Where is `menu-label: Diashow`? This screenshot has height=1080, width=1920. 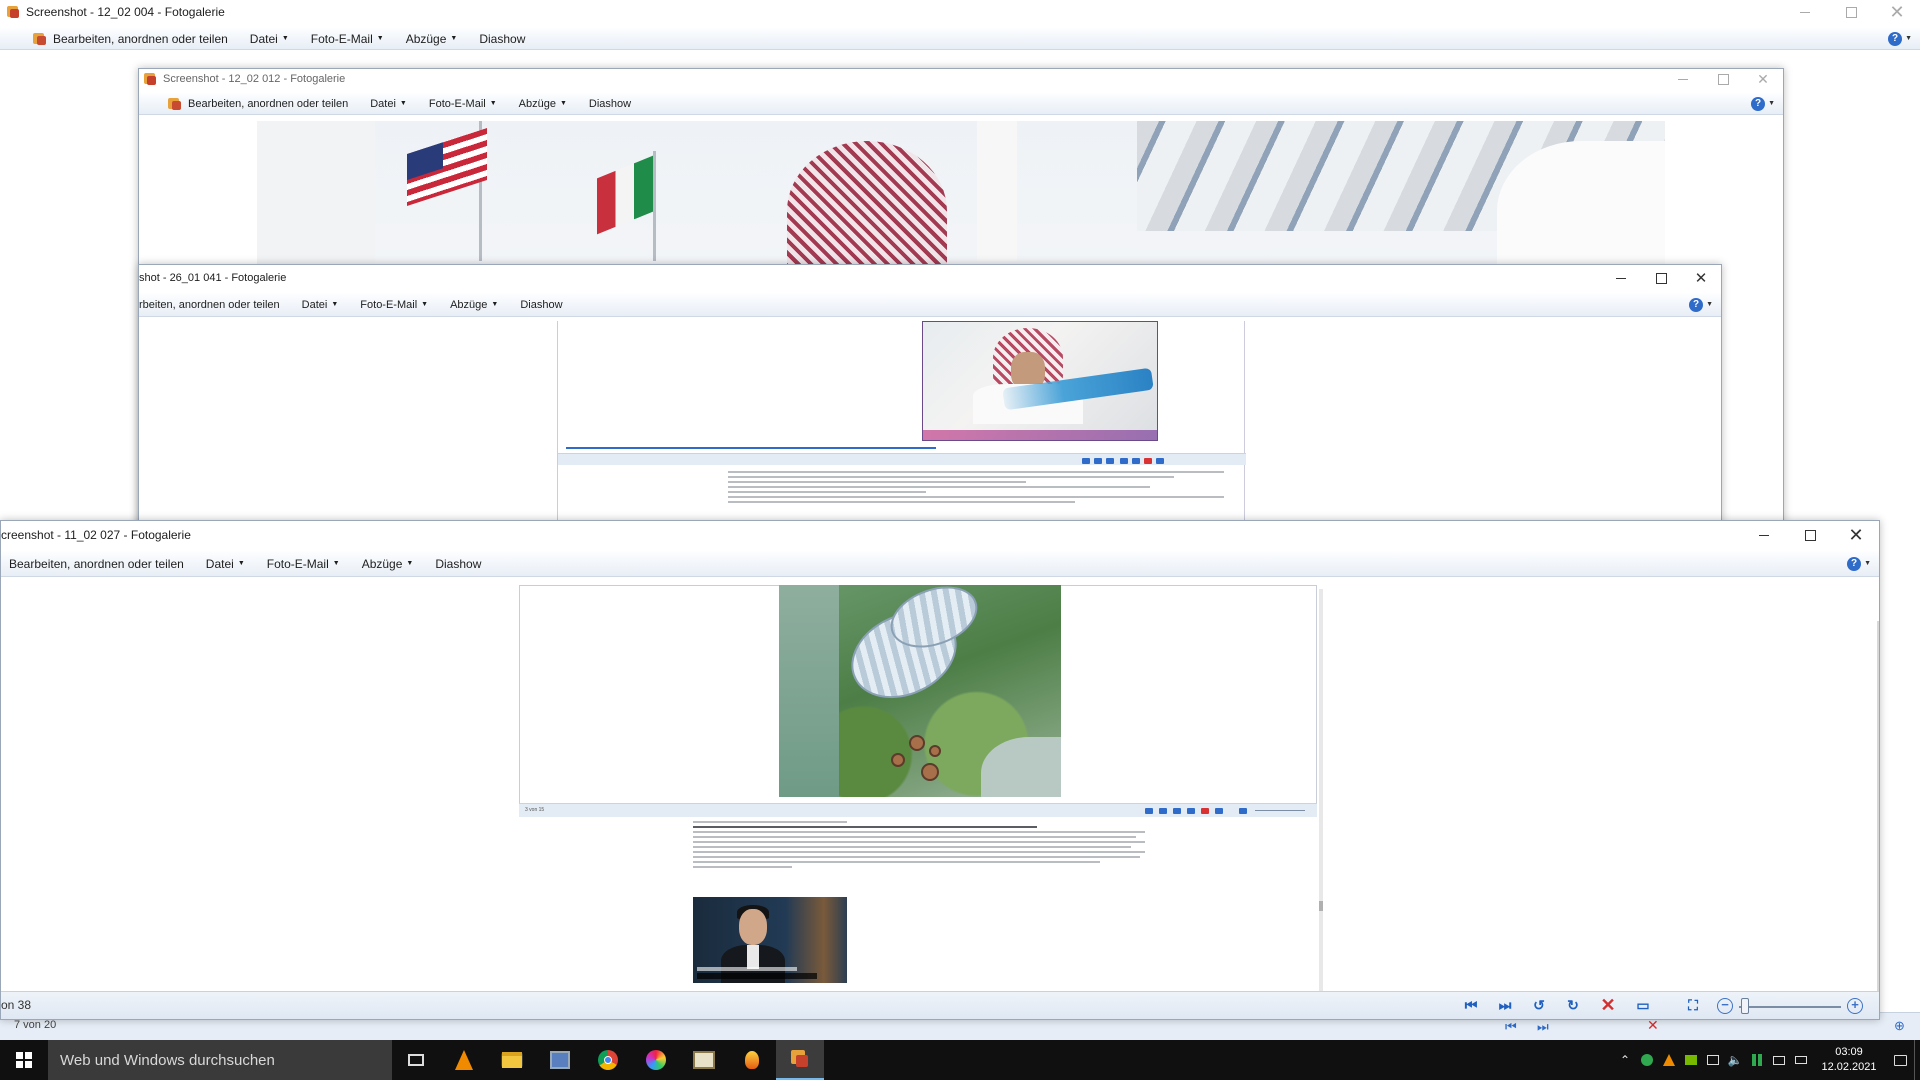 menu-label: Diashow is located at coordinates (458, 563).